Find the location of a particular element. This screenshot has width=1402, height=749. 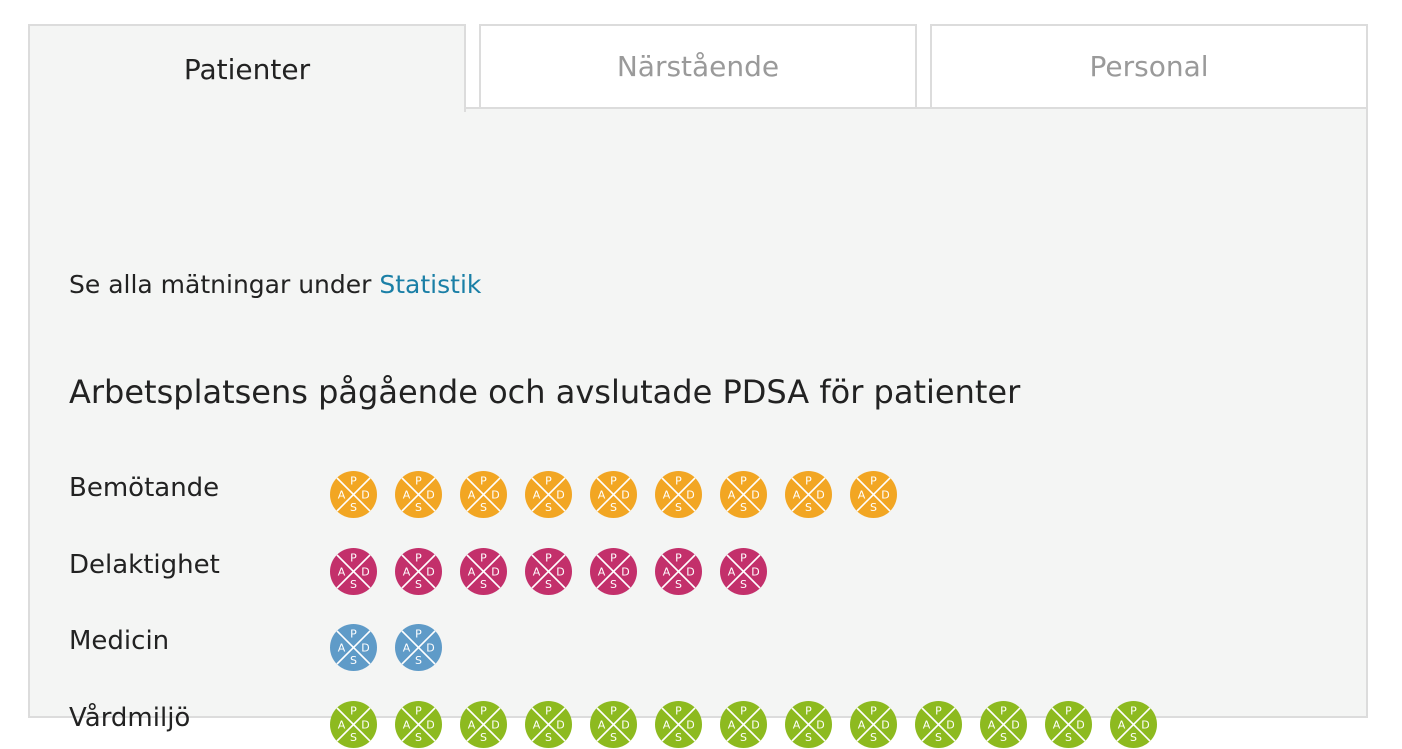

category-label: Medicin is located at coordinates (119, 641).